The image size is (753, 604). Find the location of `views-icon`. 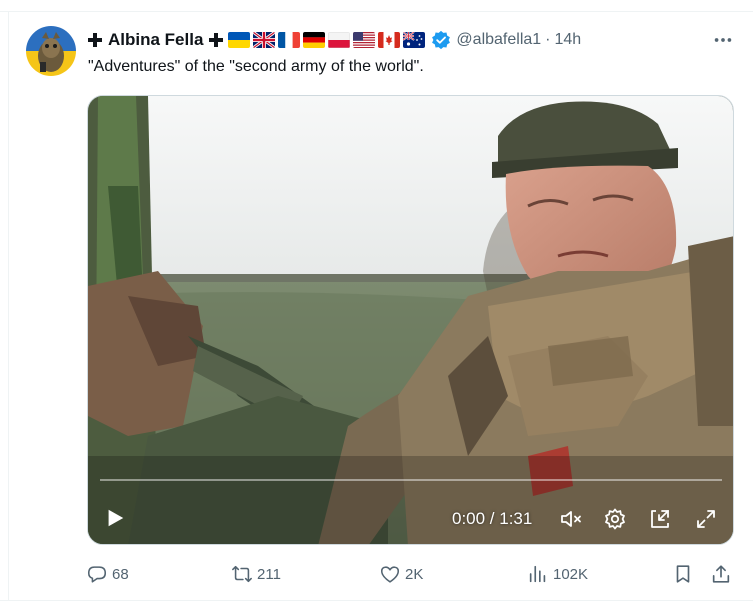

views-icon is located at coordinates (537, 574).